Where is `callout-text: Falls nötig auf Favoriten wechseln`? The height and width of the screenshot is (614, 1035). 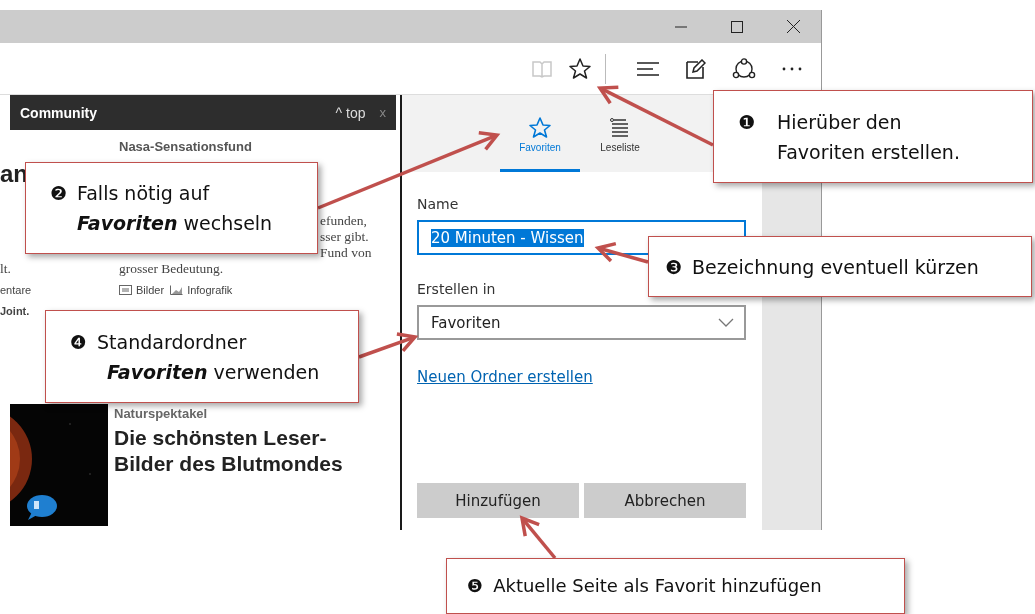
callout-text: Falls nötig auf Favoriten wechseln is located at coordinates (175, 208).